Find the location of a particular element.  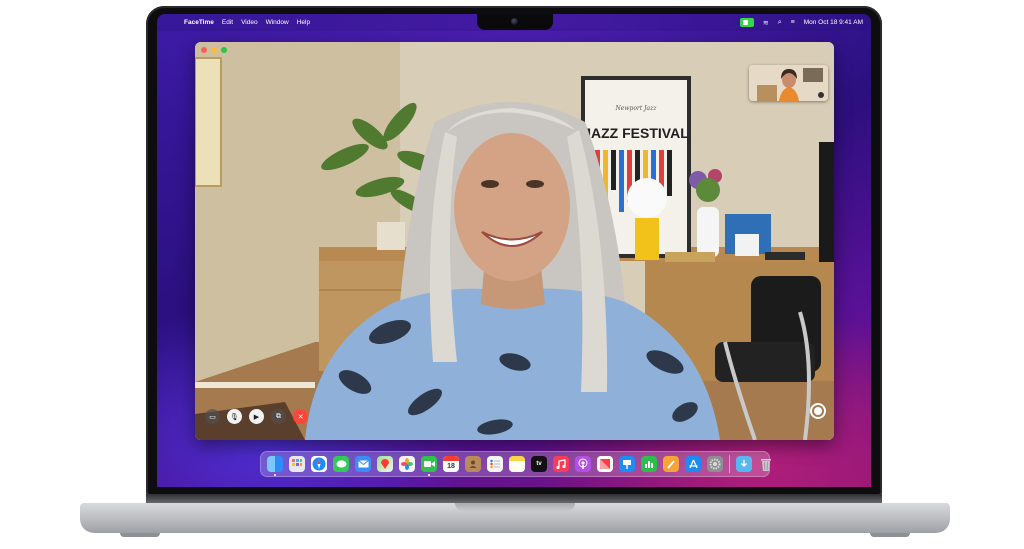

facetime-icon is located at coordinates (429, 466).